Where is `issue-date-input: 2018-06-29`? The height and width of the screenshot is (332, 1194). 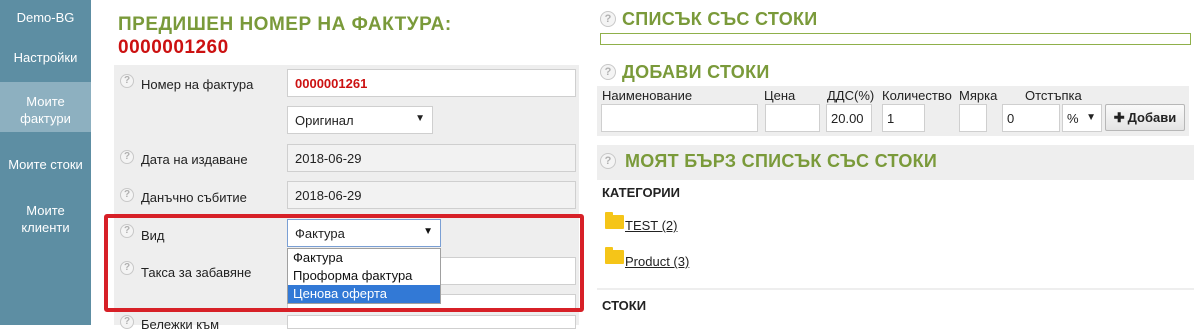 issue-date-input: 2018-06-29 is located at coordinates (431, 158).